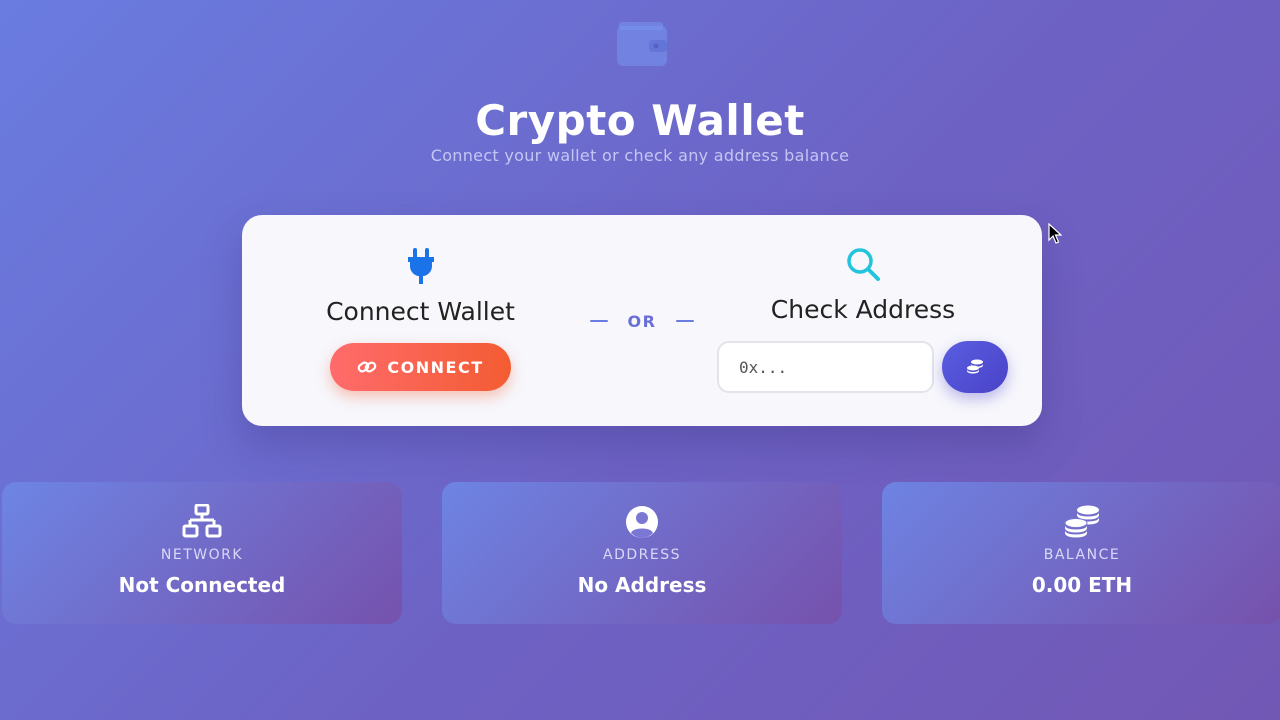 This screenshot has width=1280, height=720. What do you see at coordinates (642, 44) in the screenshot?
I see `wallet-icon` at bounding box center [642, 44].